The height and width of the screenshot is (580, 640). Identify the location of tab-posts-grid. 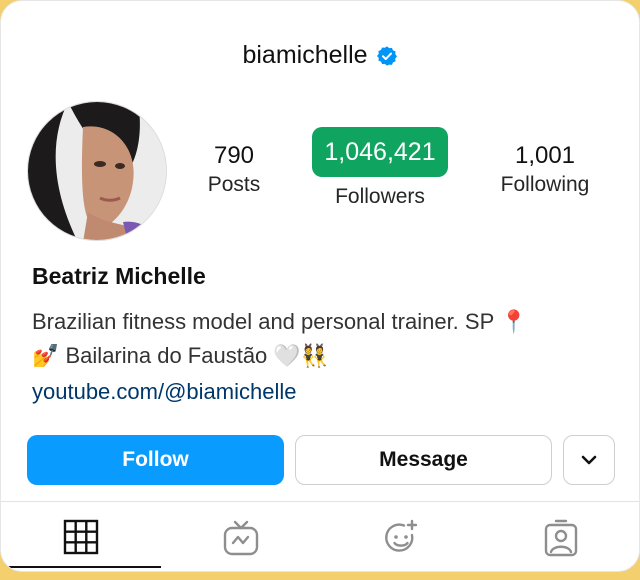
(81, 541).